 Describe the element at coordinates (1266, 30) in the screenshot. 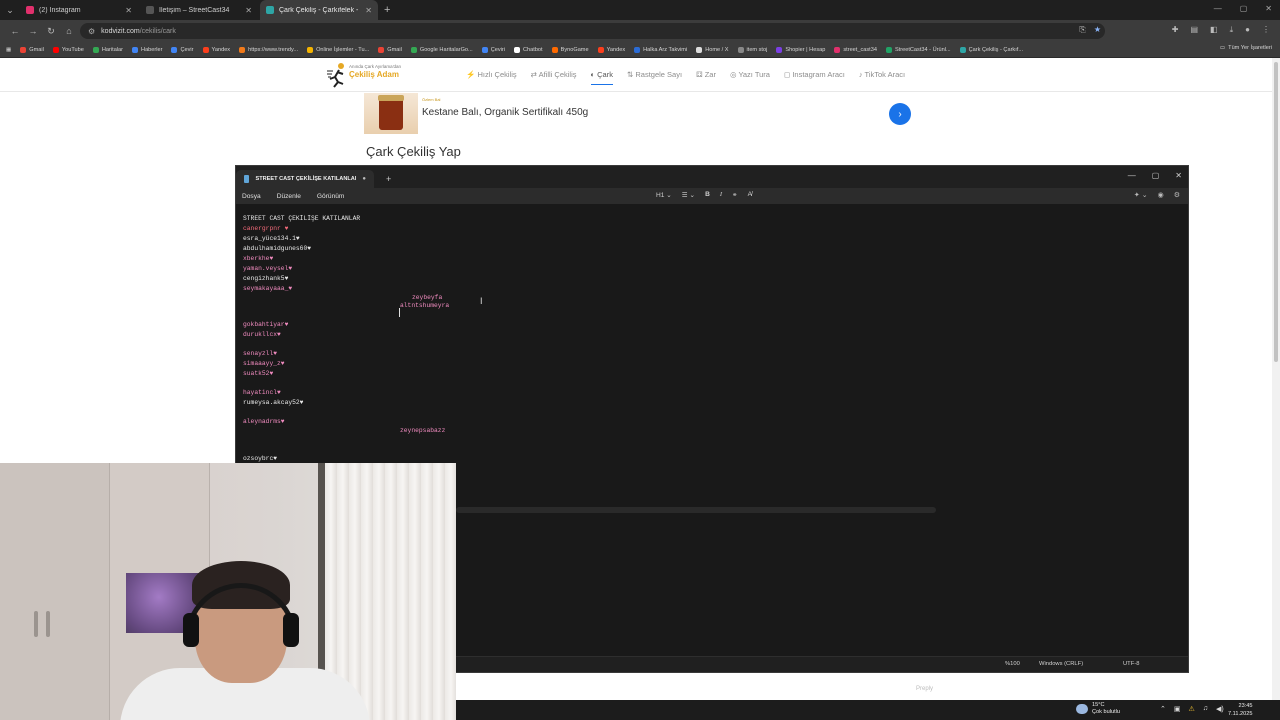

I see `menu-icon: ⋮` at that location.